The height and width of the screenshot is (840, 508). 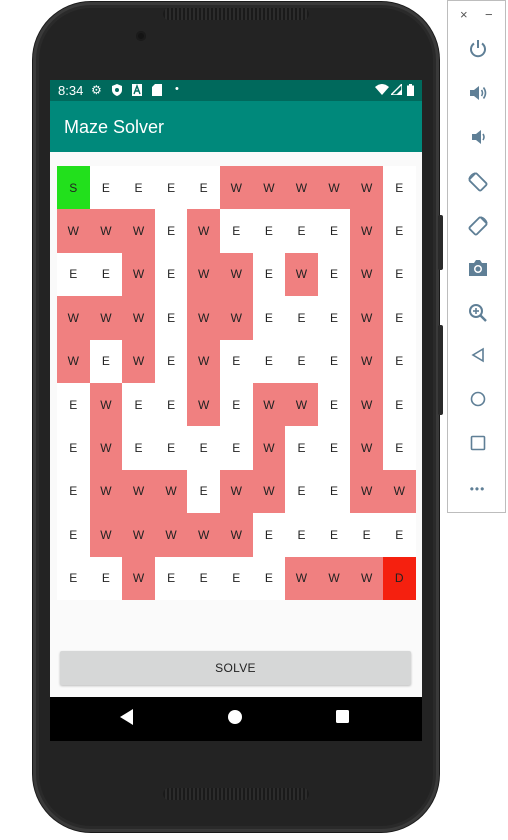 What do you see at coordinates (464, 14) in the screenshot?
I see `close-window-button: ×` at bounding box center [464, 14].